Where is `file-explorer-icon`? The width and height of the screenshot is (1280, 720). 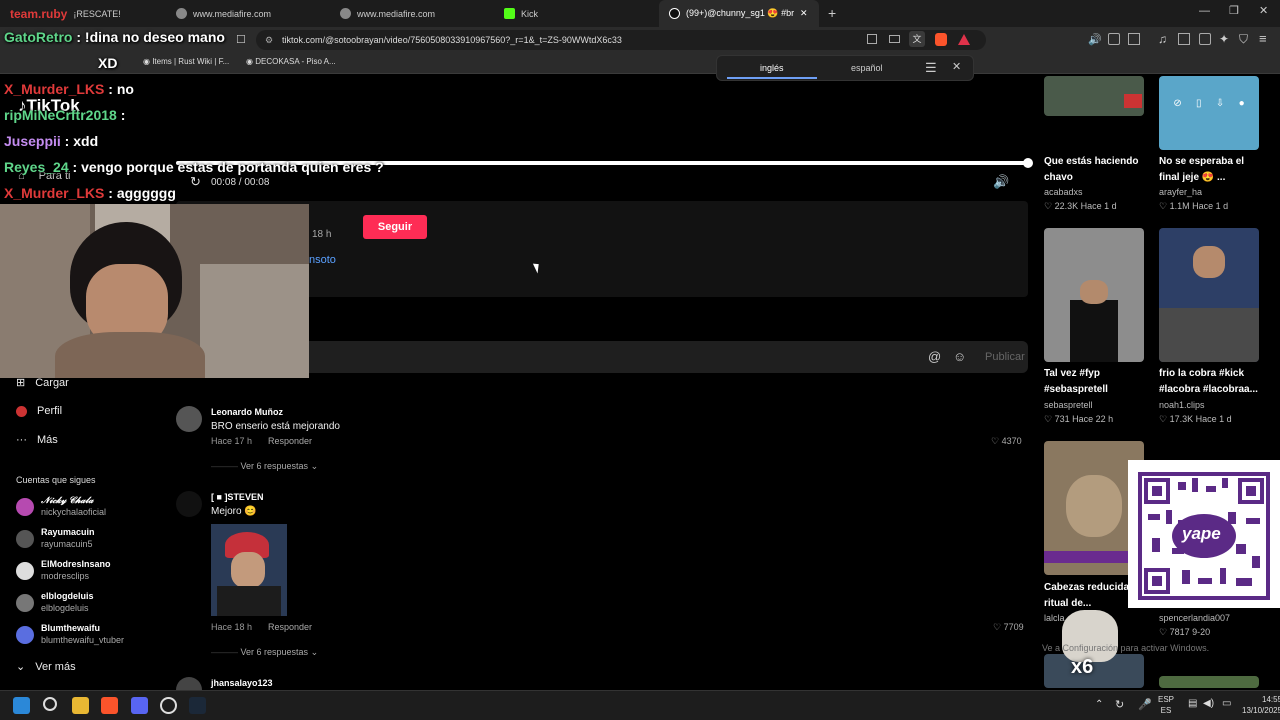
file-explorer-icon is located at coordinates (80, 705).